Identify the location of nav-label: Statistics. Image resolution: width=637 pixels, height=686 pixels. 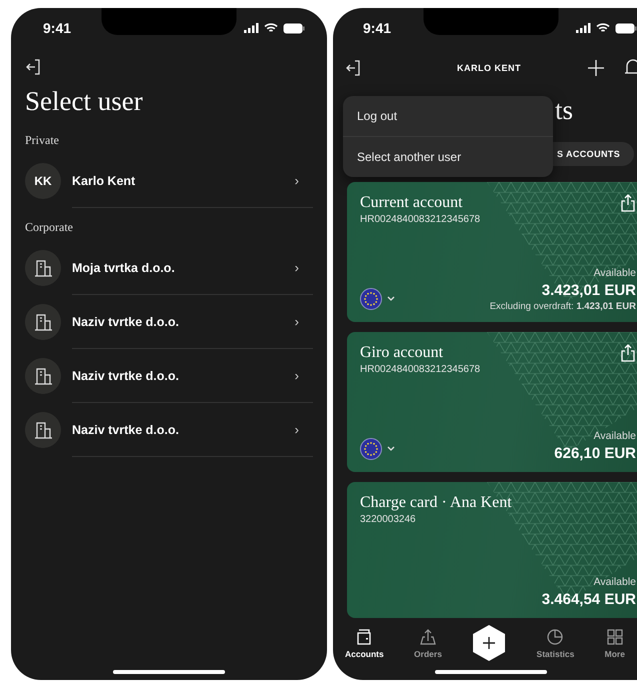
(555, 653).